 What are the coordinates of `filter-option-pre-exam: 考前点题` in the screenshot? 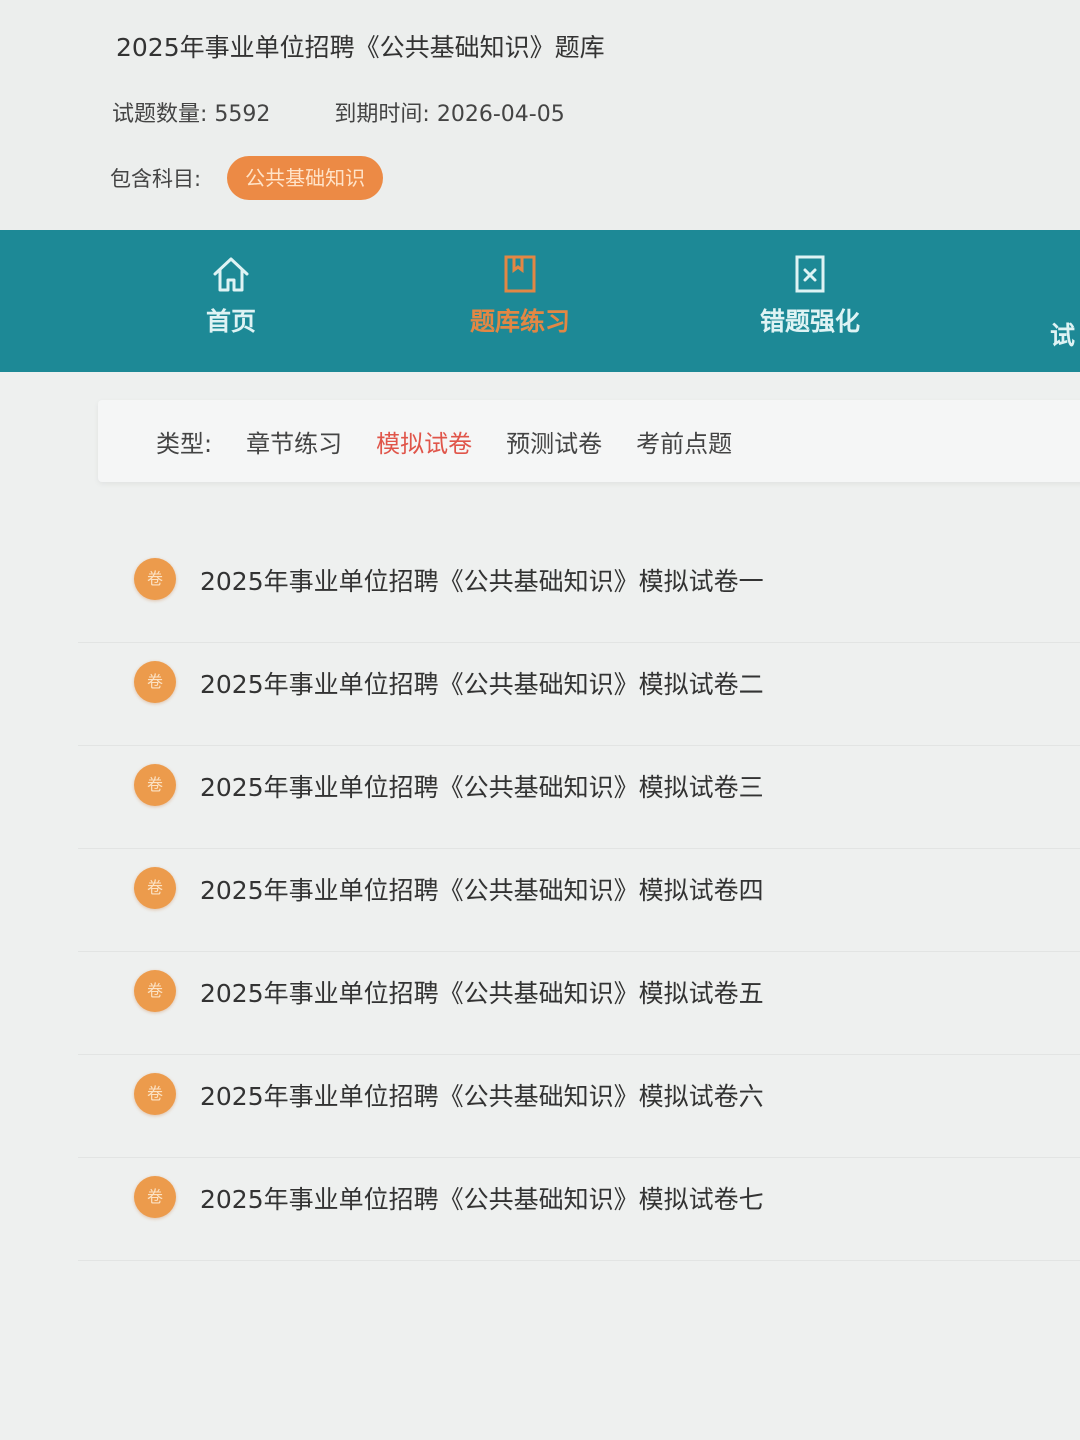 It's located at (684, 441).